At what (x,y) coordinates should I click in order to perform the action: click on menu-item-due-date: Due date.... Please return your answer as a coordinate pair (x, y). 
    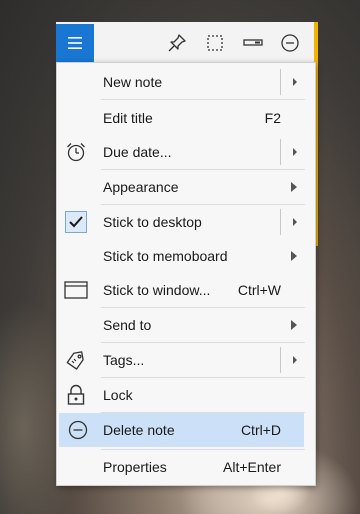
    Looking at the image, I should click on (186, 152).